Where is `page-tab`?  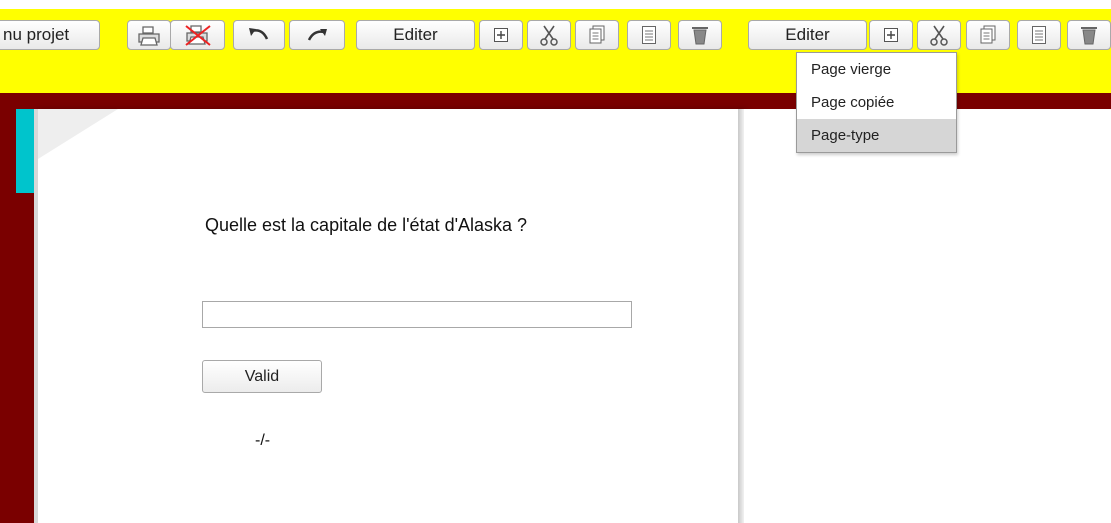
page-tab is located at coordinates (25, 151).